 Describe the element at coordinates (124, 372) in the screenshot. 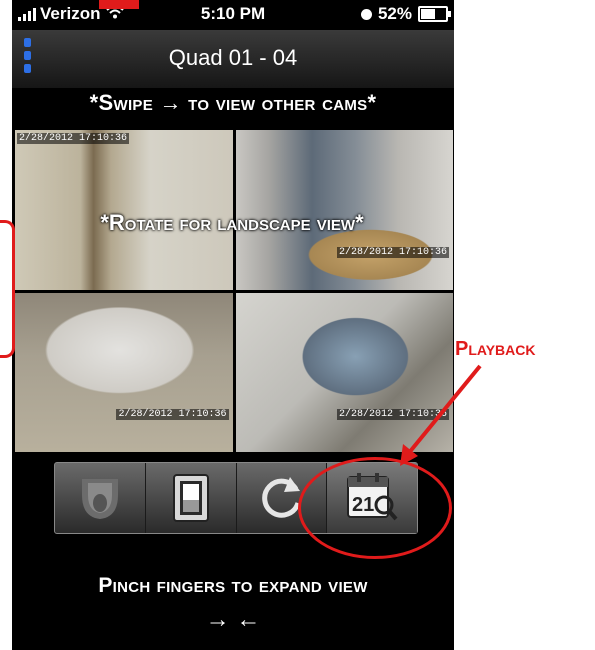

I see `camera-view-3: 2/28/2012 17:10:36` at that location.